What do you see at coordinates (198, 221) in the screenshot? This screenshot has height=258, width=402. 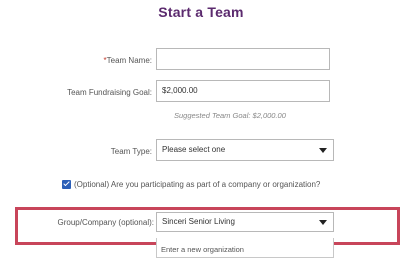 I see `group-company-selected-value: Sinceri Senior Living` at bounding box center [198, 221].